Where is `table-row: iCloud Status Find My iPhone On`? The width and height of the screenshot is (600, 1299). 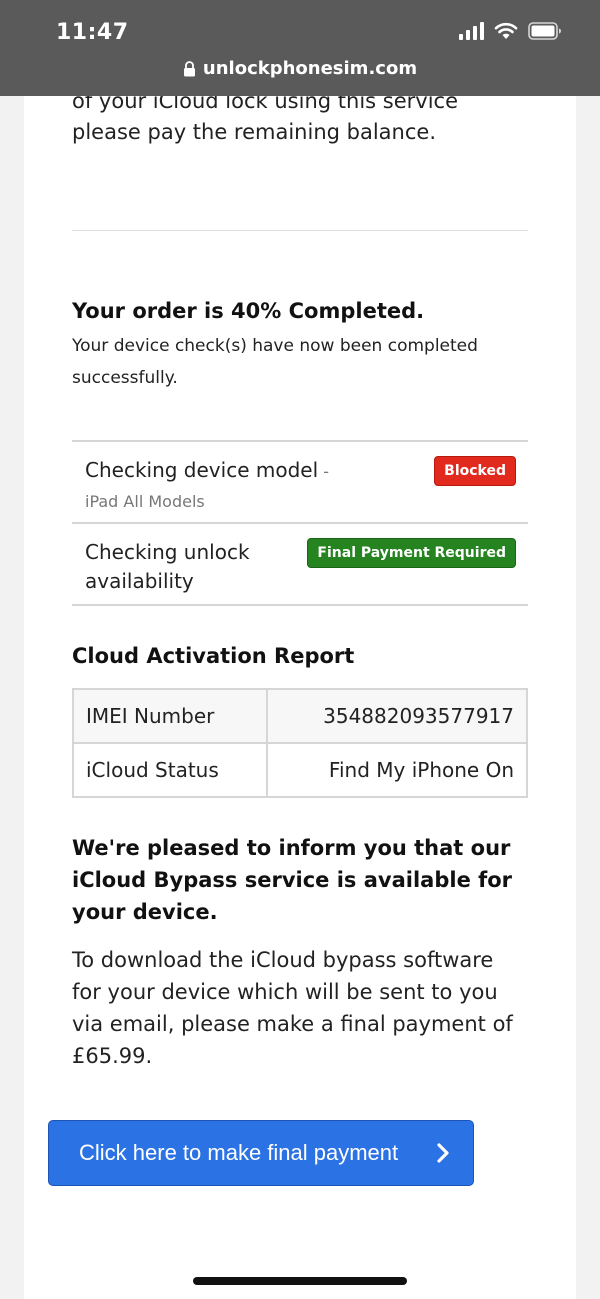 table-row: iCloud Status Find My iPhone On is located at coordinates (300, 770).